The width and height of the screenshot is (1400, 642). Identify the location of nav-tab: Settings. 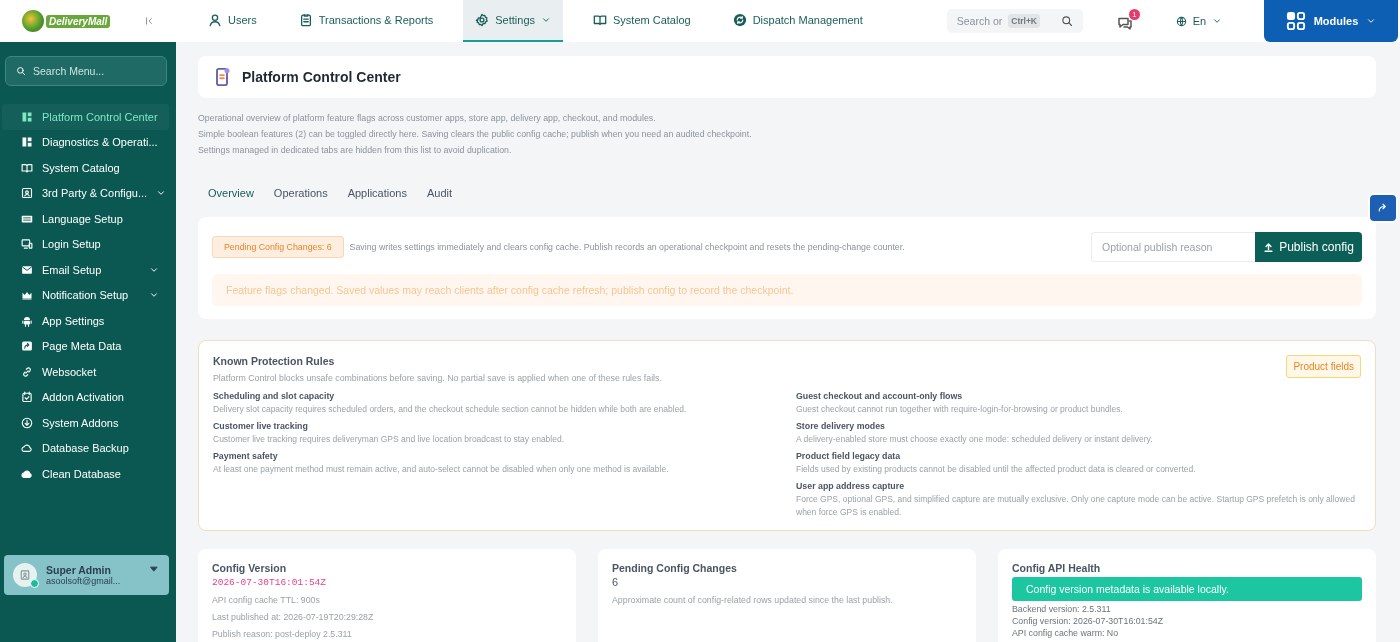
(513, 21).